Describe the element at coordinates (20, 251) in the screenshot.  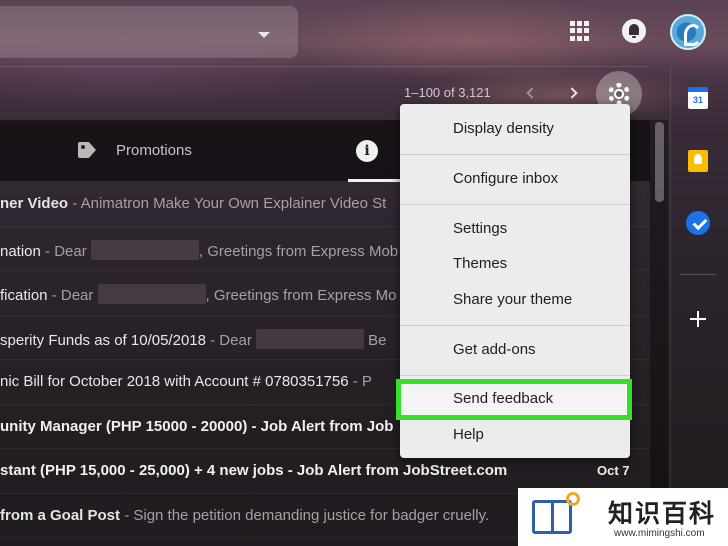
I see `email-subject: nation` at that location.